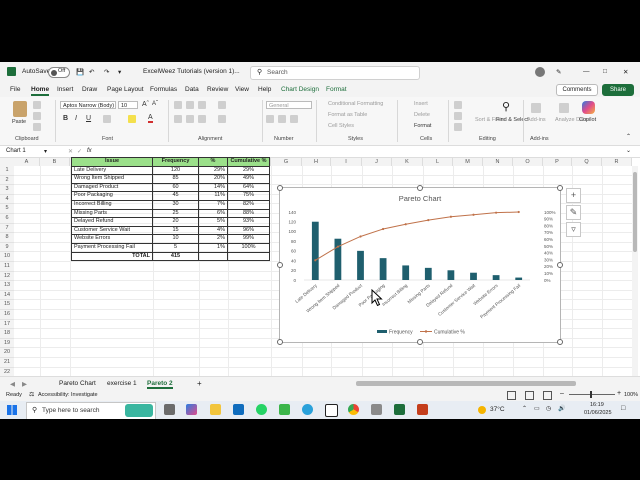 Image resolution: width=640 pixels, height=480 pixels. I want to click on format-as-table-button: Format as Table, so click(347, 115).